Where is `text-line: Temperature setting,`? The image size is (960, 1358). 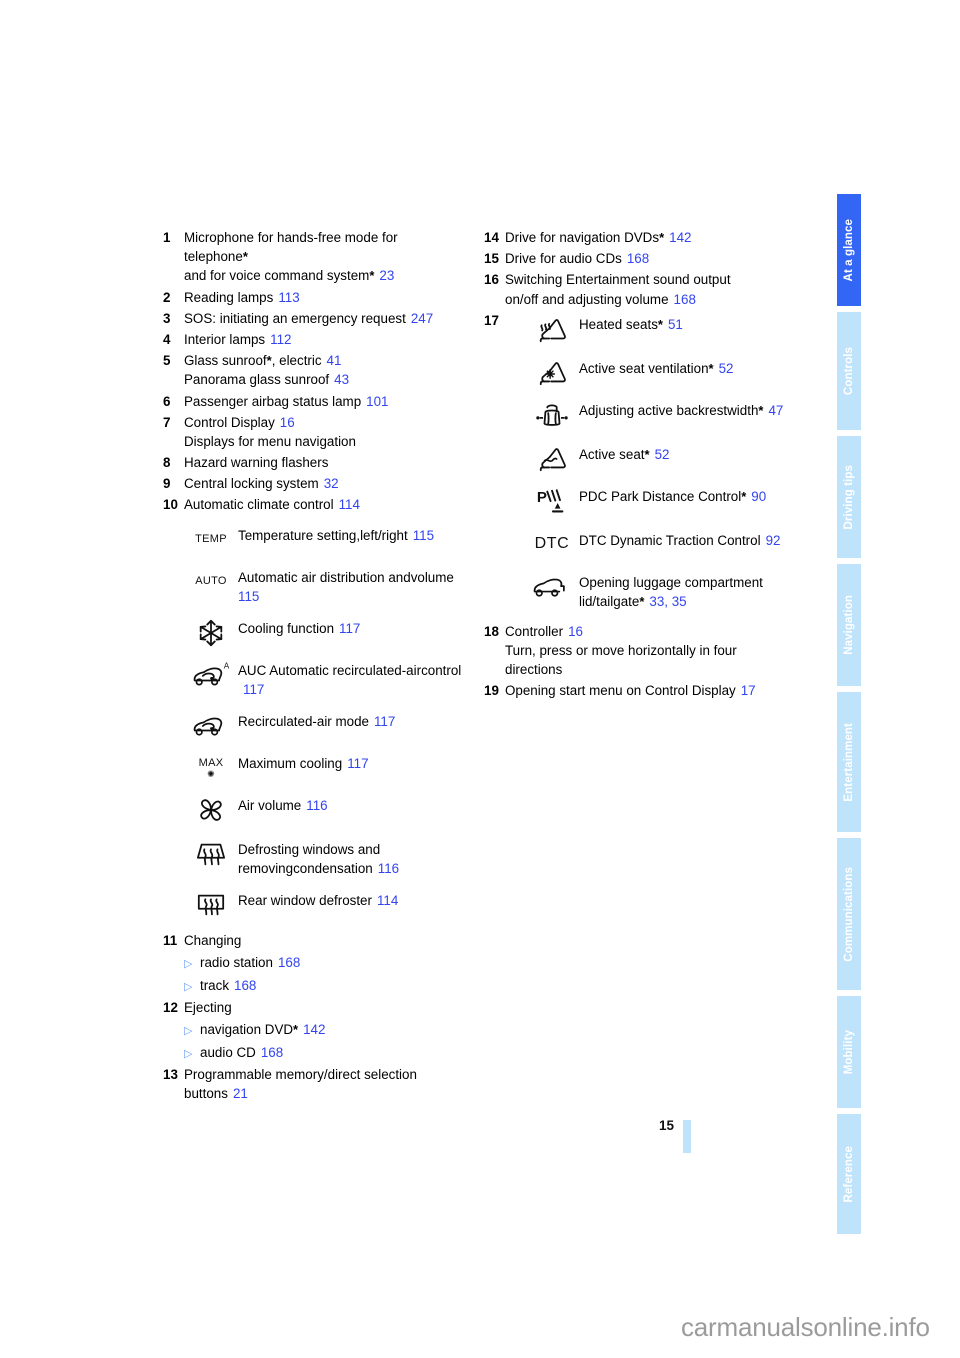 text-line: Temperature setting, is located at coordinates (299, 535).